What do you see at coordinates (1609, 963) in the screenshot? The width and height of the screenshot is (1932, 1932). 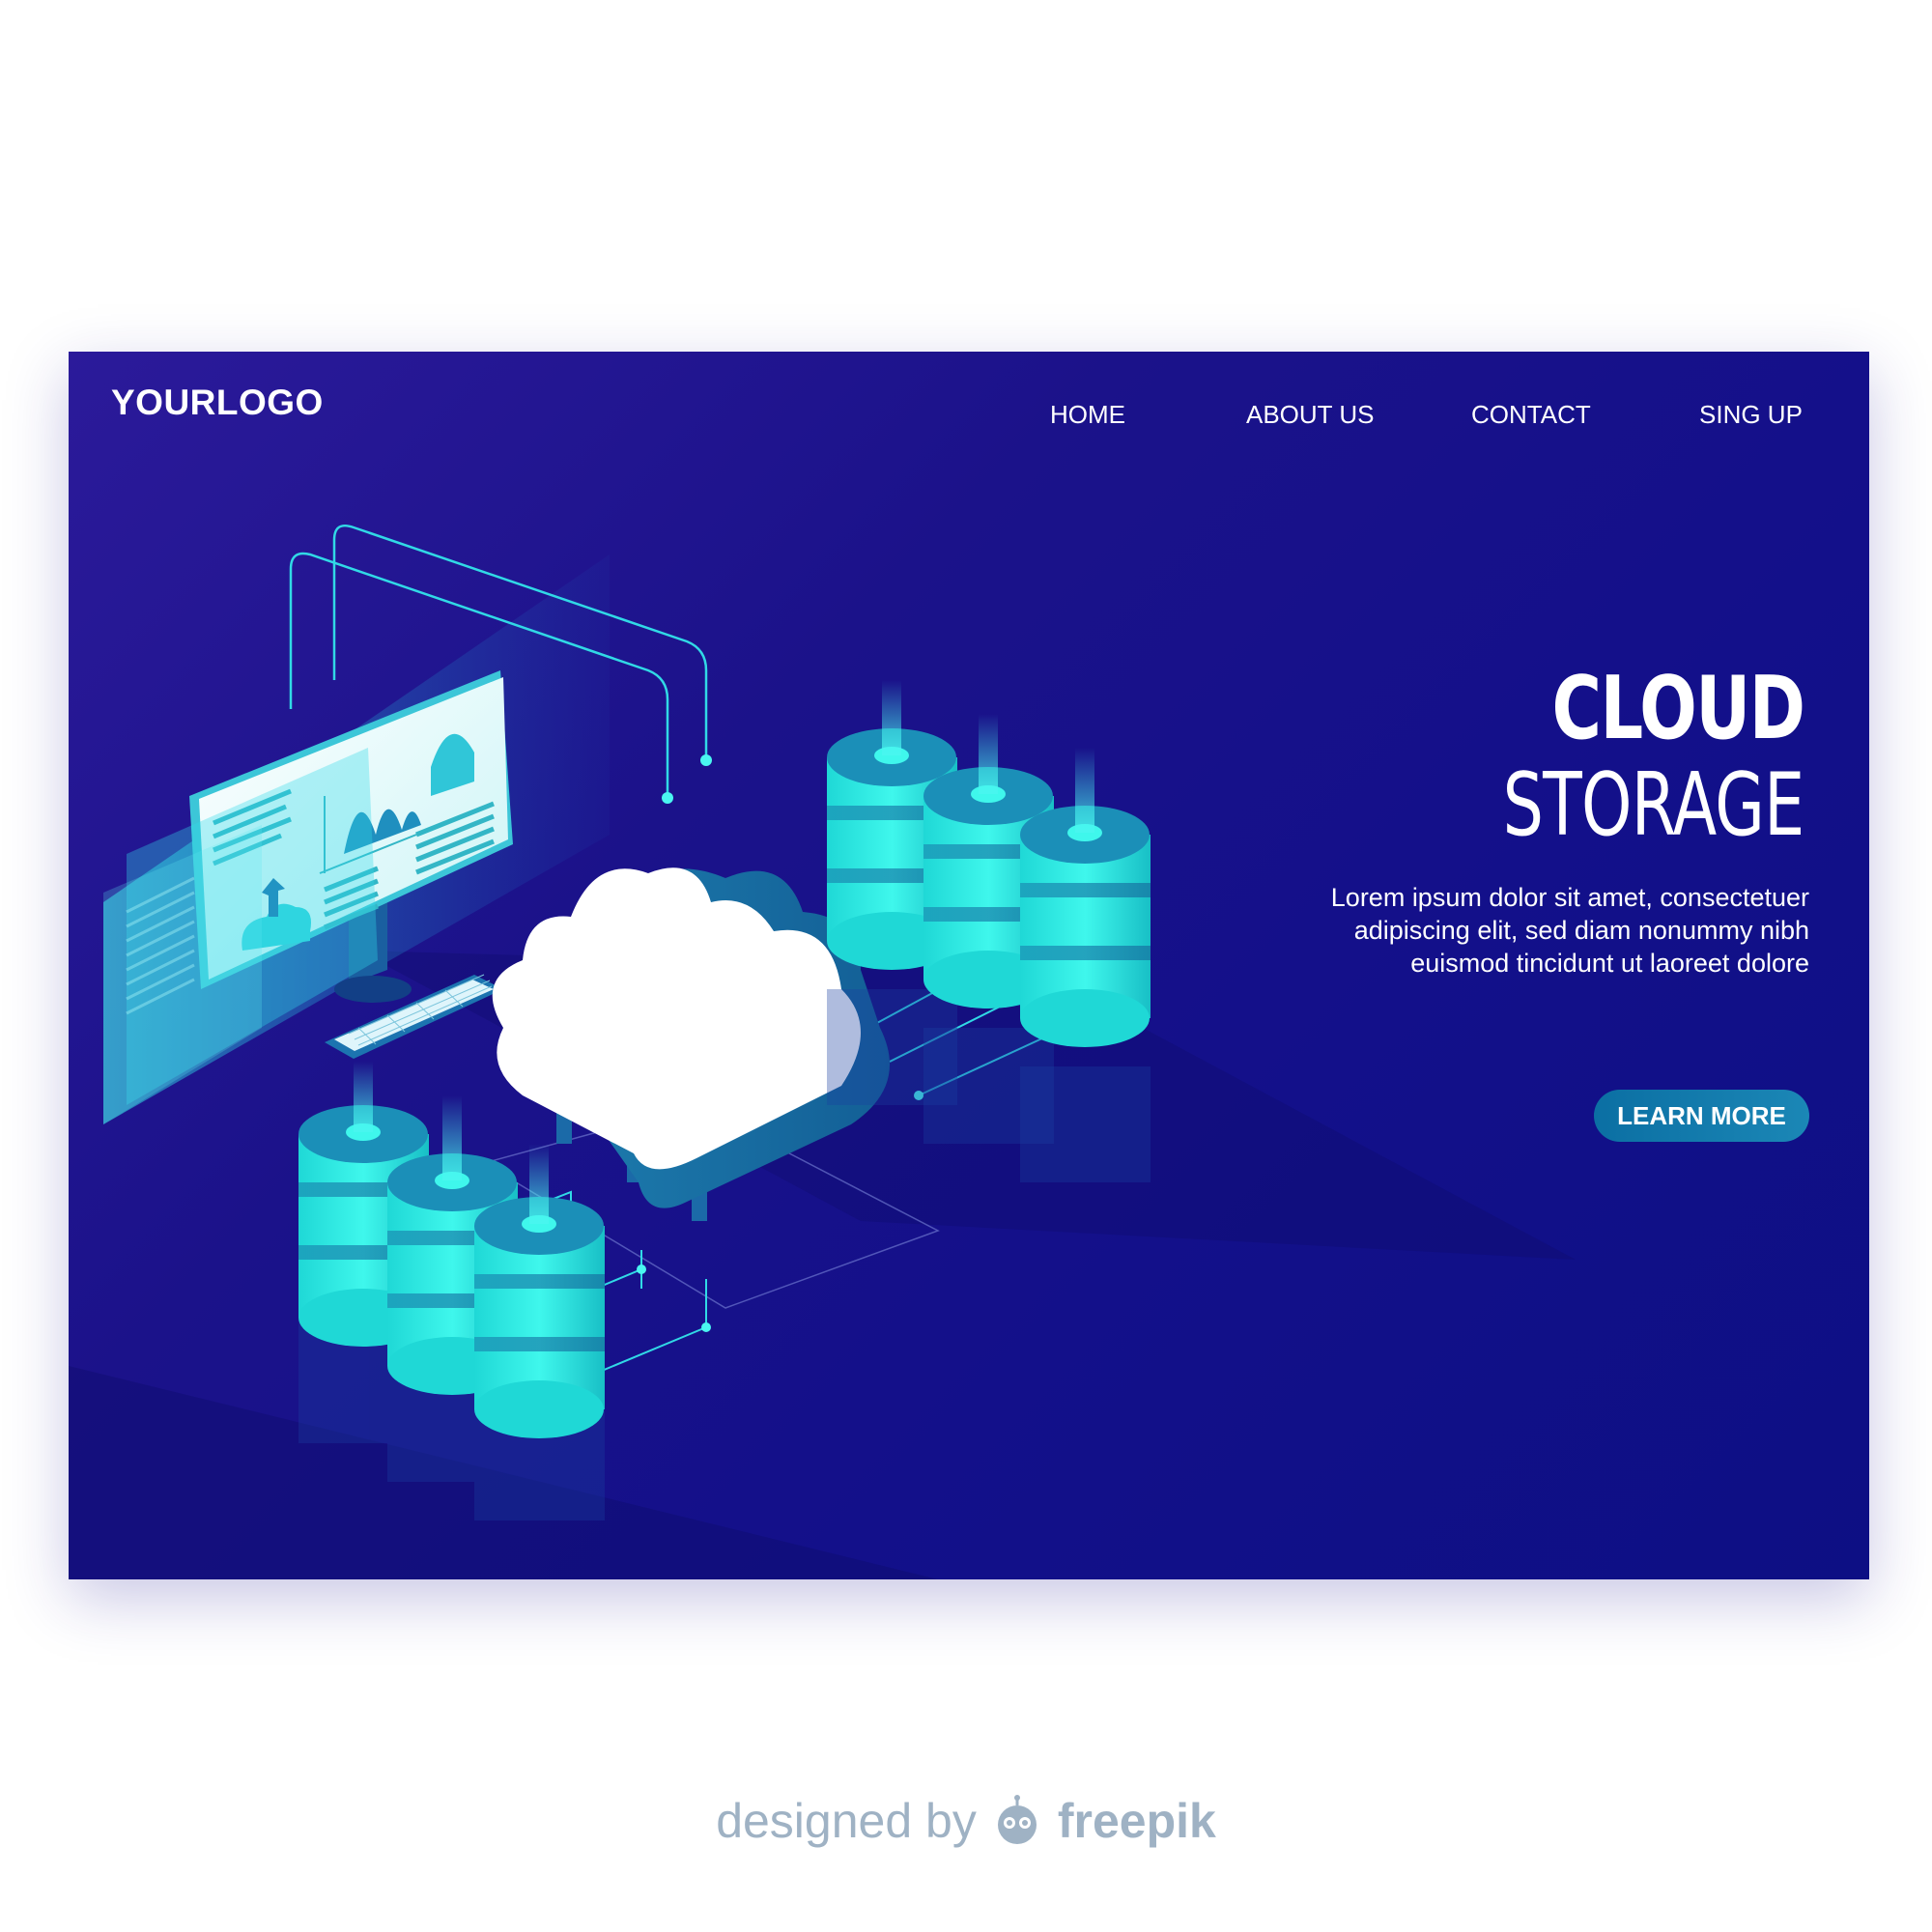 I see `hero-description-line: euismod tincidunt ut laoreet dolore` at bounding box center [1609, 963].